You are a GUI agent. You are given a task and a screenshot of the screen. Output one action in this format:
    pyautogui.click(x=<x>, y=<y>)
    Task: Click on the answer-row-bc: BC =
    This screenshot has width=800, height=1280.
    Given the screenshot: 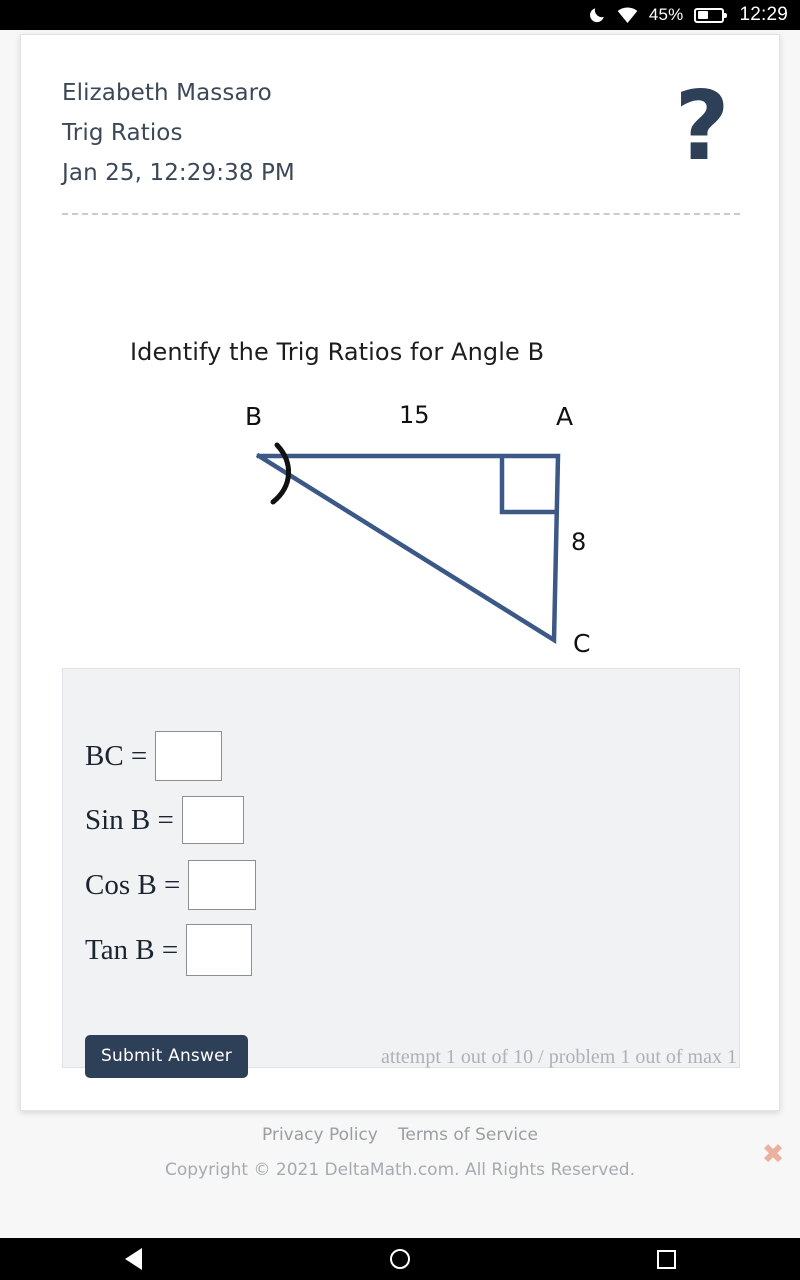 What is the action you would take?
    pyautogui.click(x=154, y=756)
    